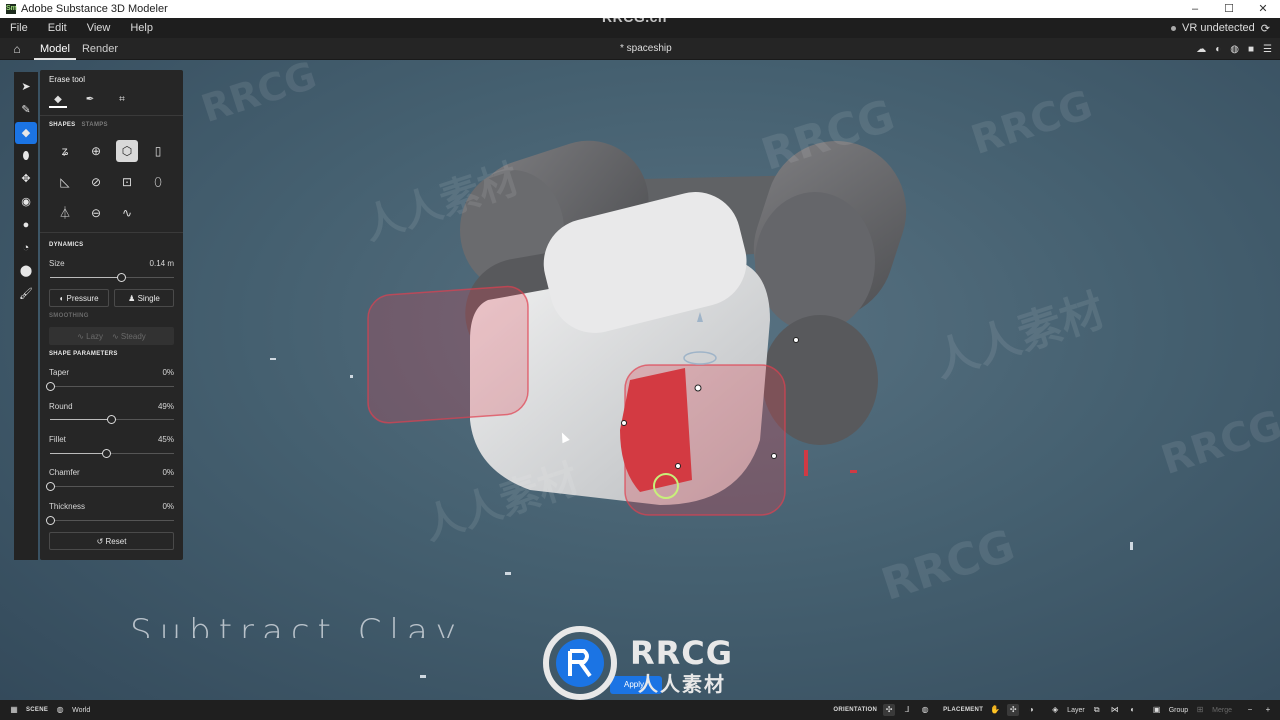 The width and height of the screenshot is (1280, 720). Describe the element at coordinates (111, 541) in the screenshot. I see `reset-button: ↺ Reset` at that location.